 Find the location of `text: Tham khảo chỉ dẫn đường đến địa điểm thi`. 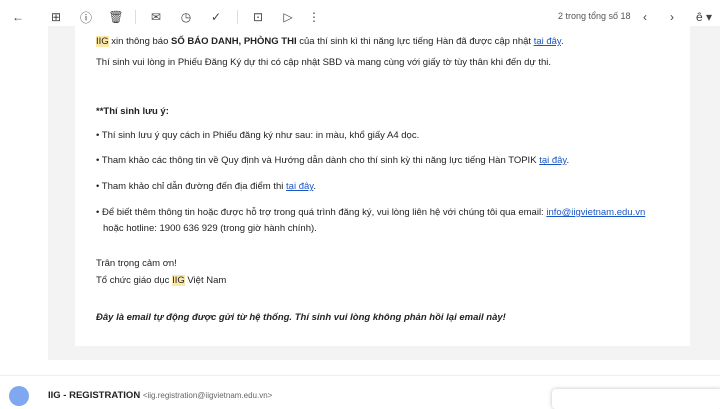

text: Tham khảo chỉ dẫn đường đến địa điểm thi is located at coordinates (194, 186).